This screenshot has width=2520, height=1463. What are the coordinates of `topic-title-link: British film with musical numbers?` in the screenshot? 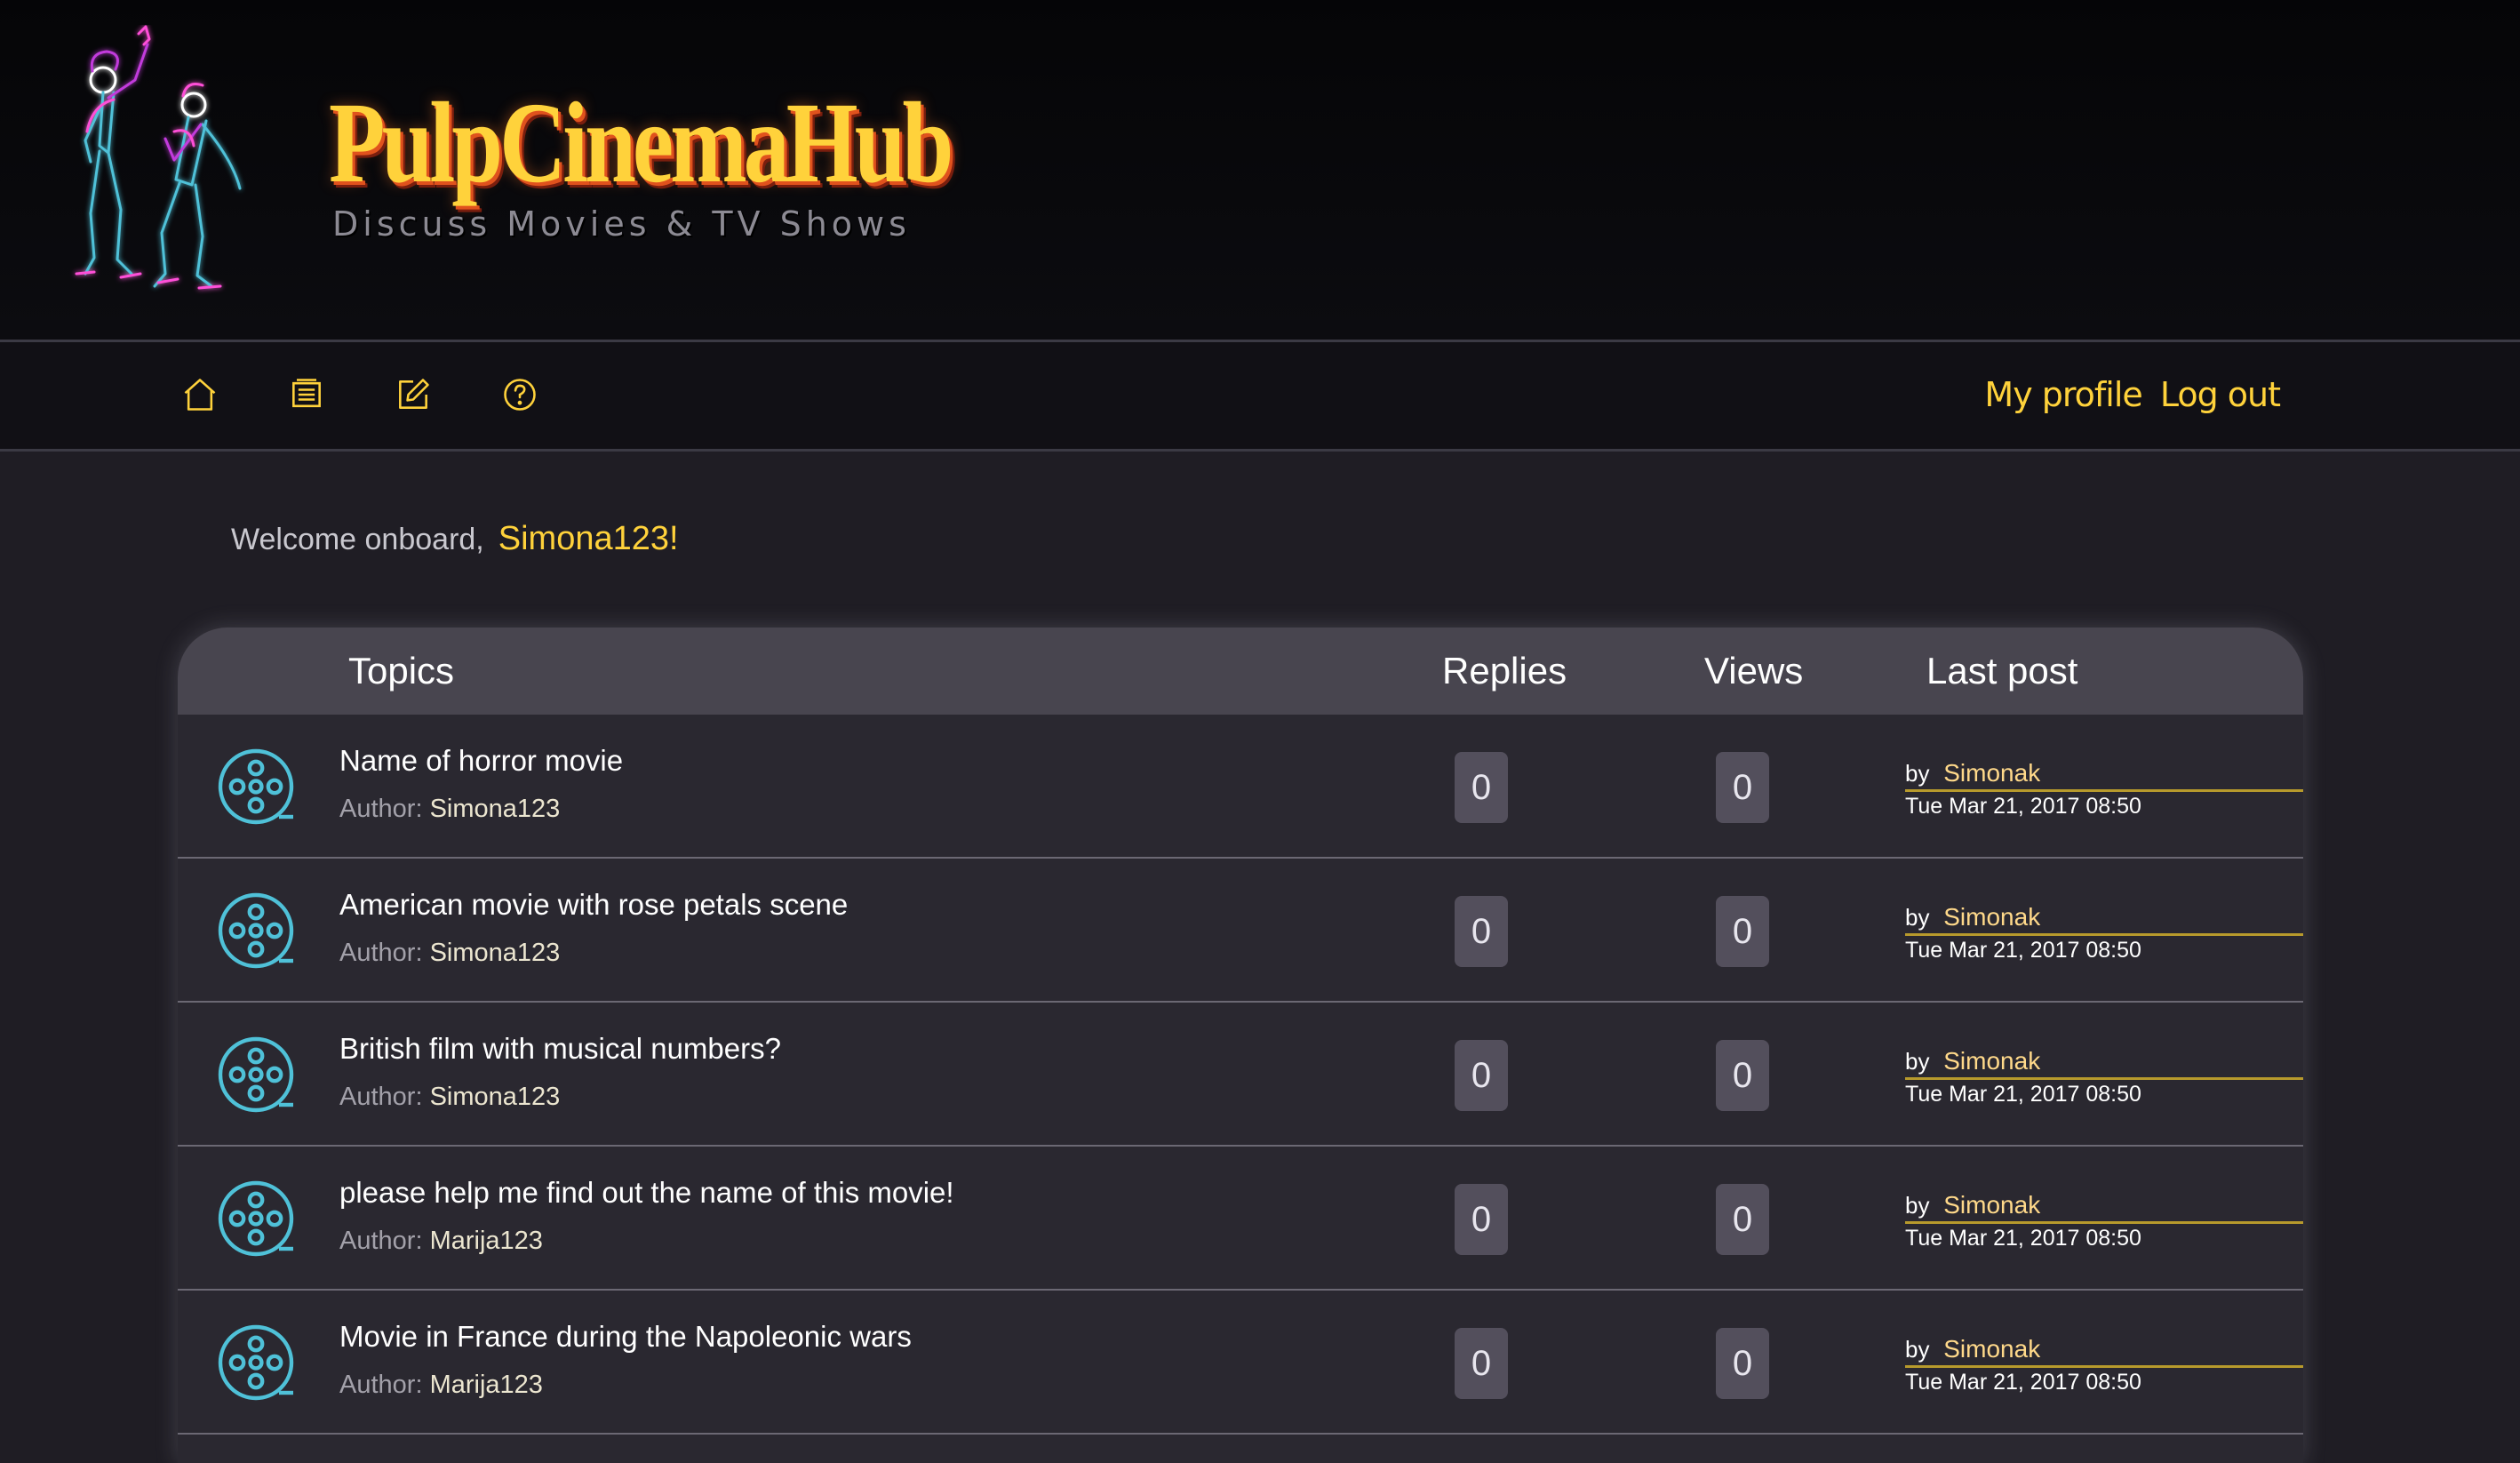 It's located at (560, 1048).